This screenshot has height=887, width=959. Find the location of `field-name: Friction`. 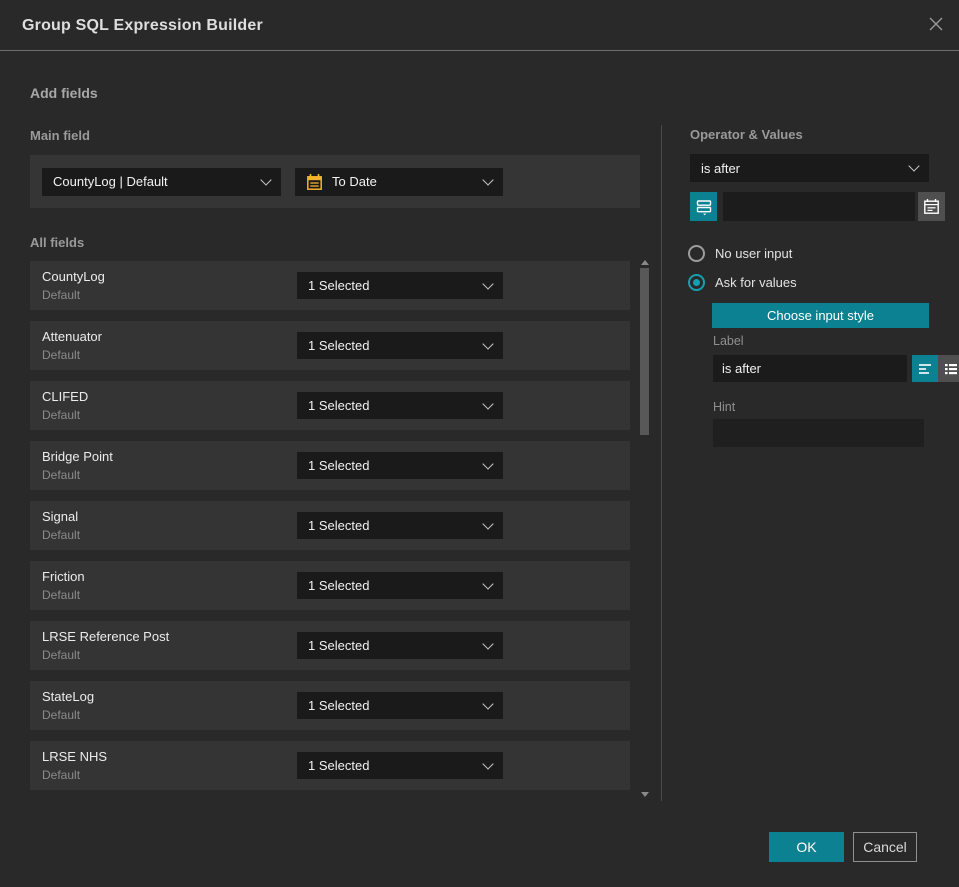

field-name: Friction is located at coordinates (63, 576).